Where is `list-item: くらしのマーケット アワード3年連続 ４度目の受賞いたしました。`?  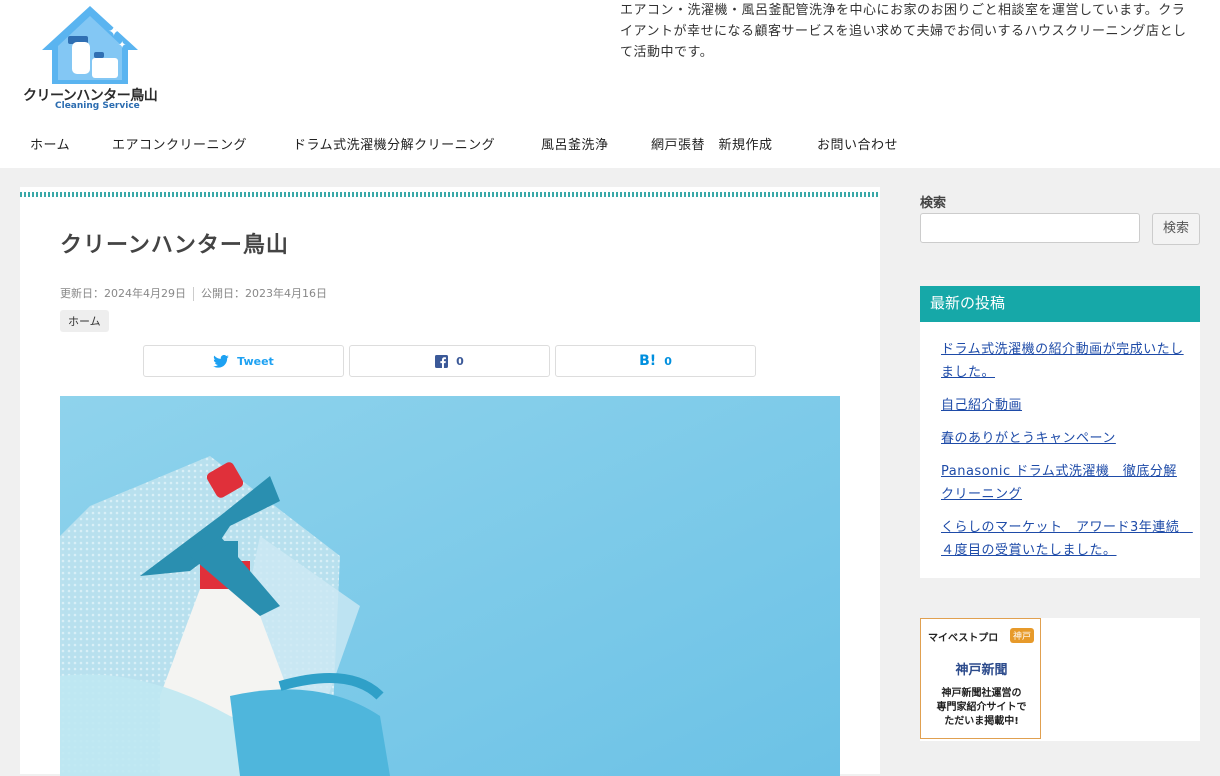 list-item: くらしのマーケット アワード3年連続 ４度目の受賞いたしました。 is located at coordinates (1066, 539).